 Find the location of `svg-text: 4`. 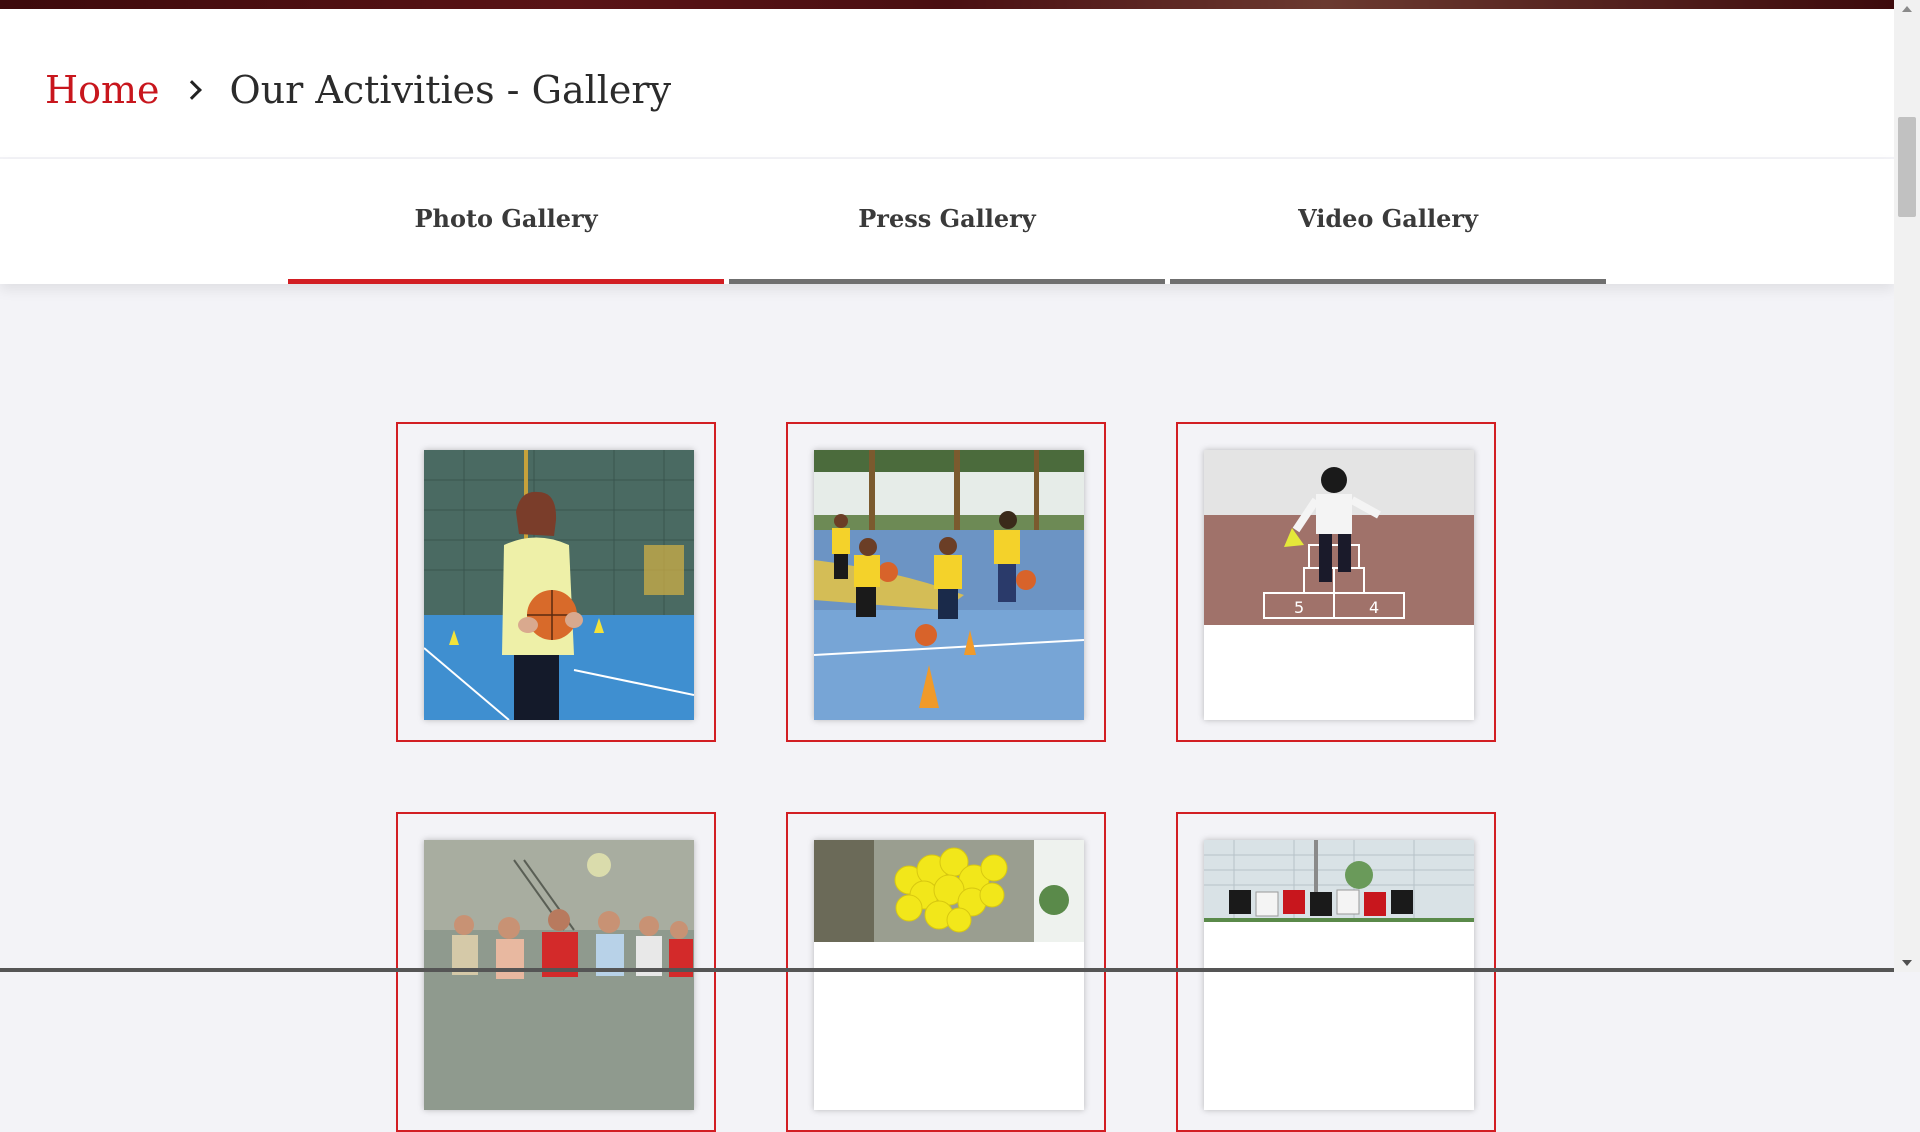

svg-text: 4 is located at coordinates (1374, 607).